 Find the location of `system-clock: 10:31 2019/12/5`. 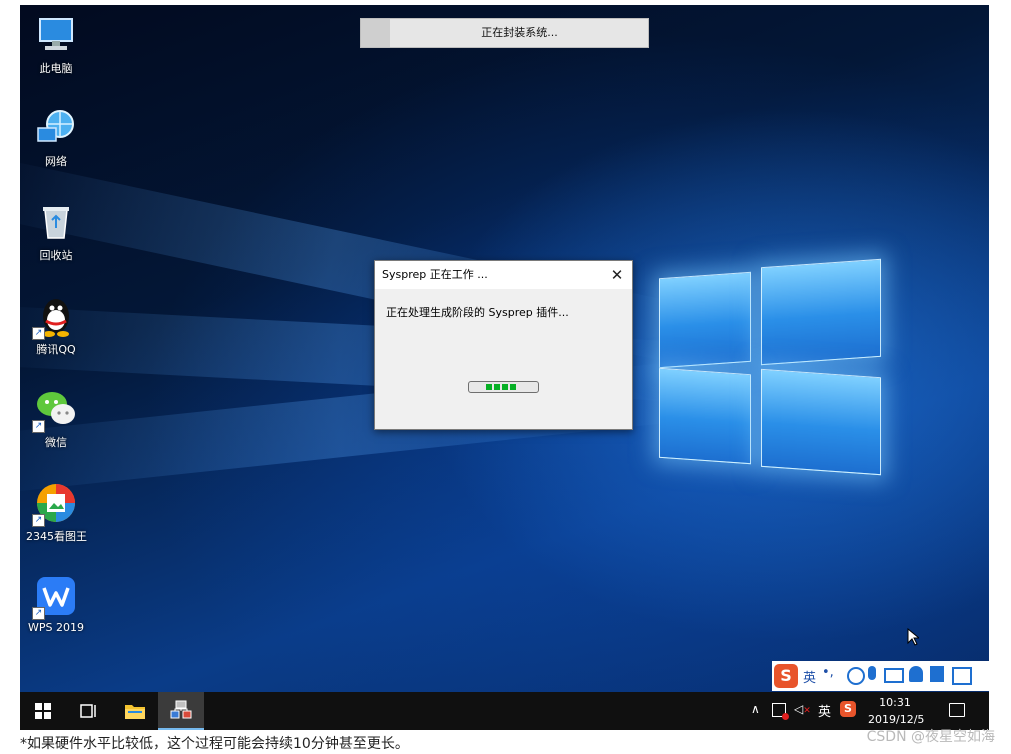

system-clock: 10:31 2019/12/5 is located at coordinates (896, 711).